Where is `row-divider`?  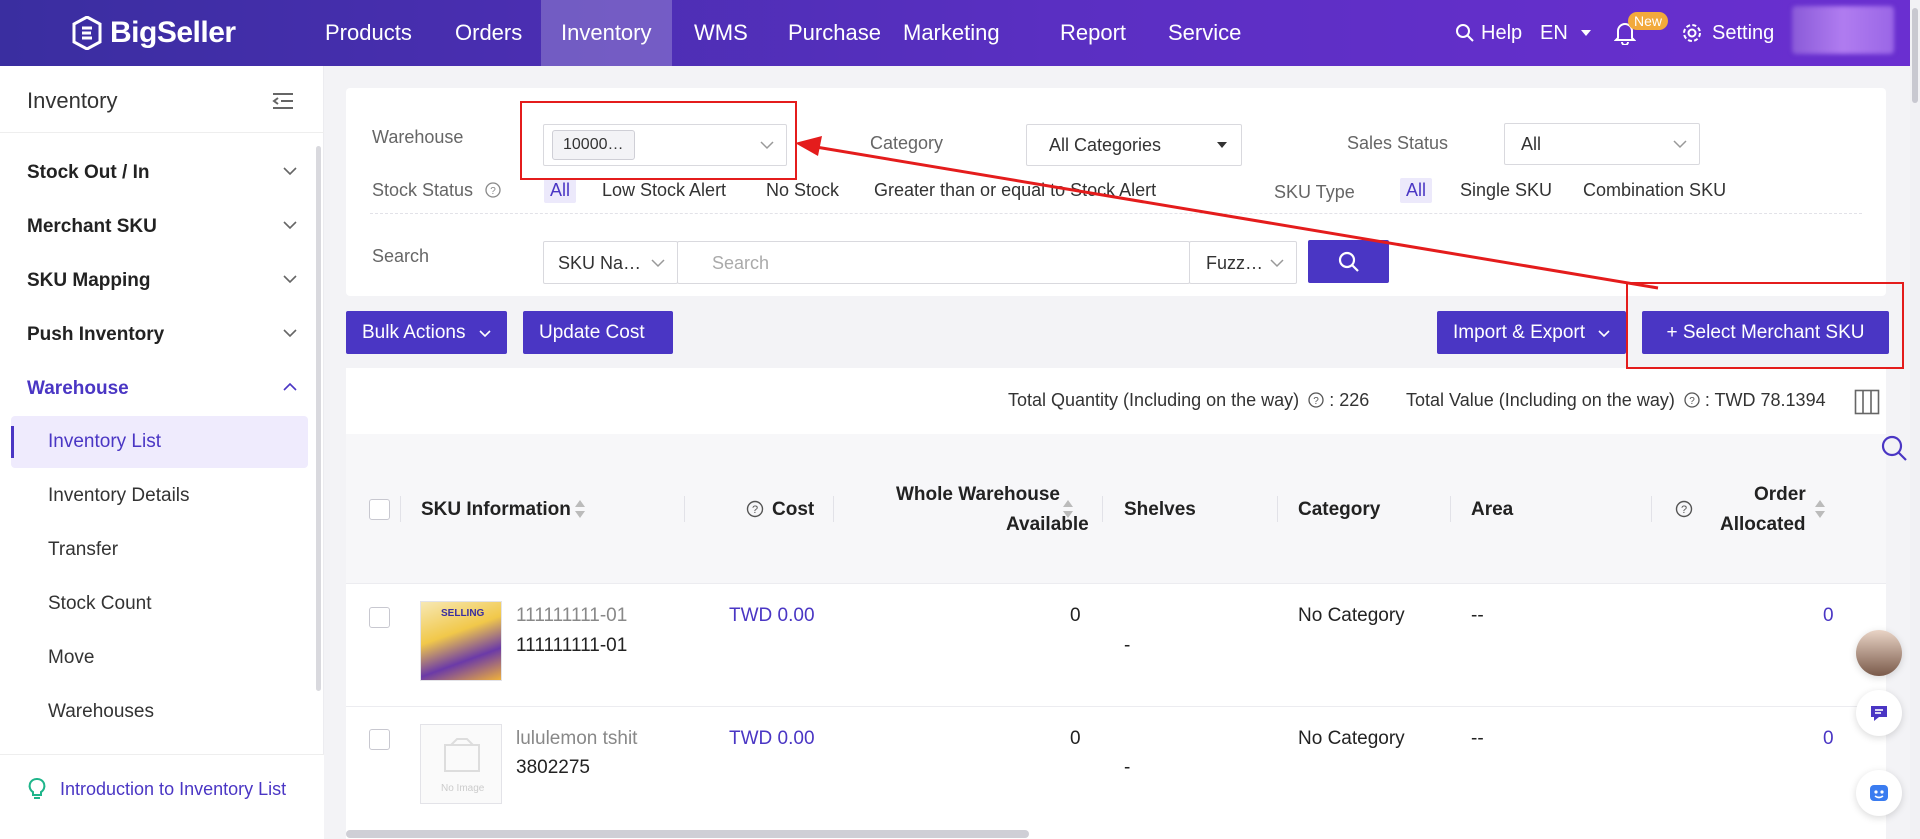 row-divider is located at coordinates (1116, 706).